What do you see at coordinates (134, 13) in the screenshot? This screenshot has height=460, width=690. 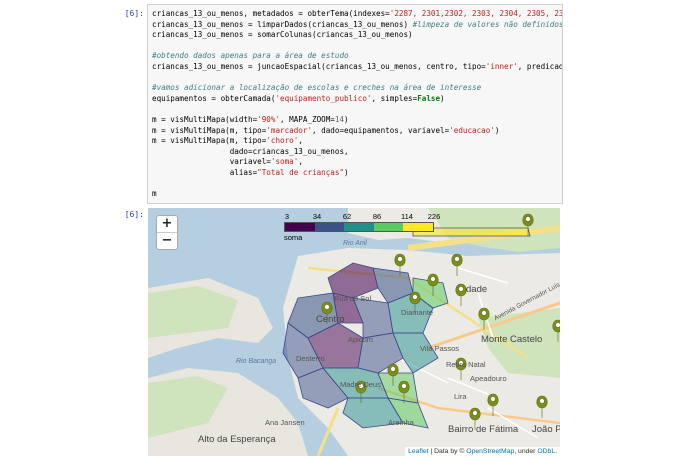 I see `code-cell-prompt: [6]:` at bounding box center [134, 13].